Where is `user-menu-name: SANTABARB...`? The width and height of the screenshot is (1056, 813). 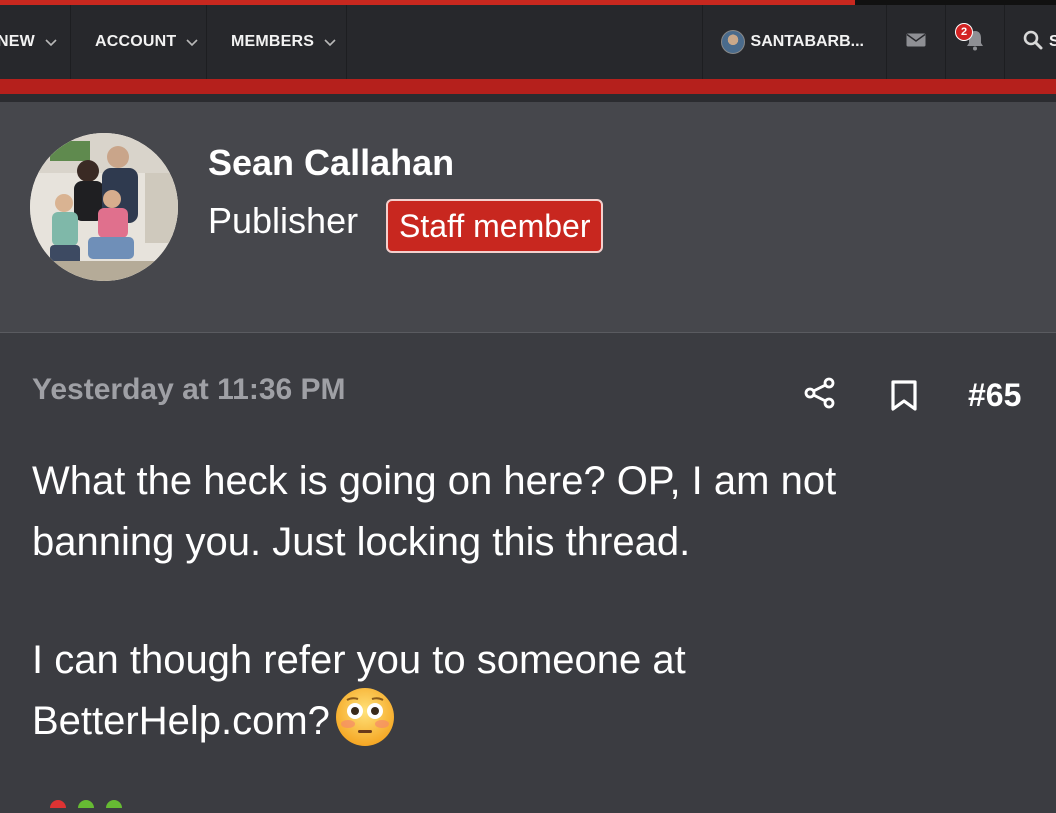
user-menu-name: SANTABARB... is located at coordinates (807, 41).